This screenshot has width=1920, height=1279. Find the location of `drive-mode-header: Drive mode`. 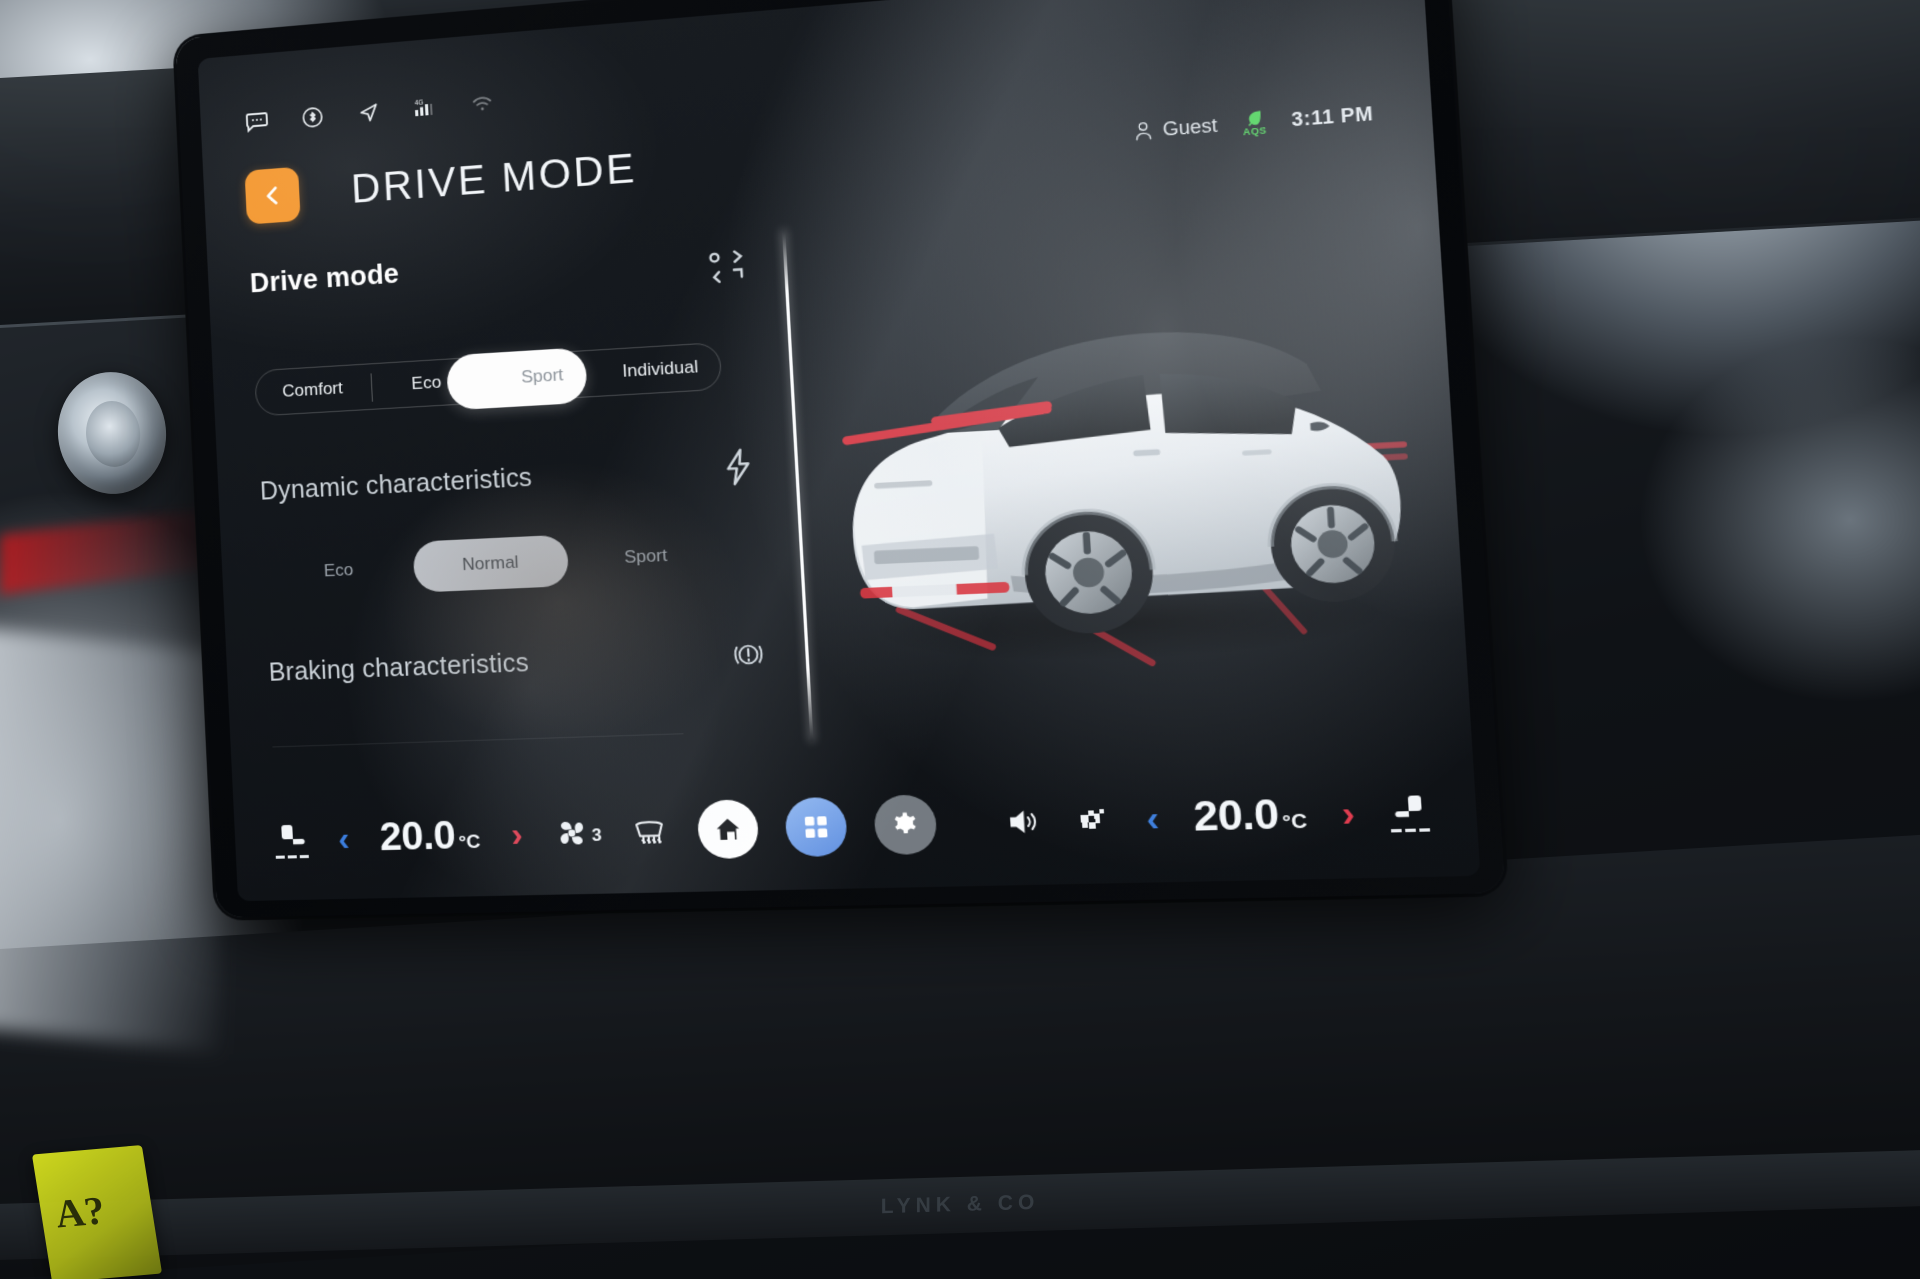

drive-mode-header: Drive mode is located at coordinates (517, 274).